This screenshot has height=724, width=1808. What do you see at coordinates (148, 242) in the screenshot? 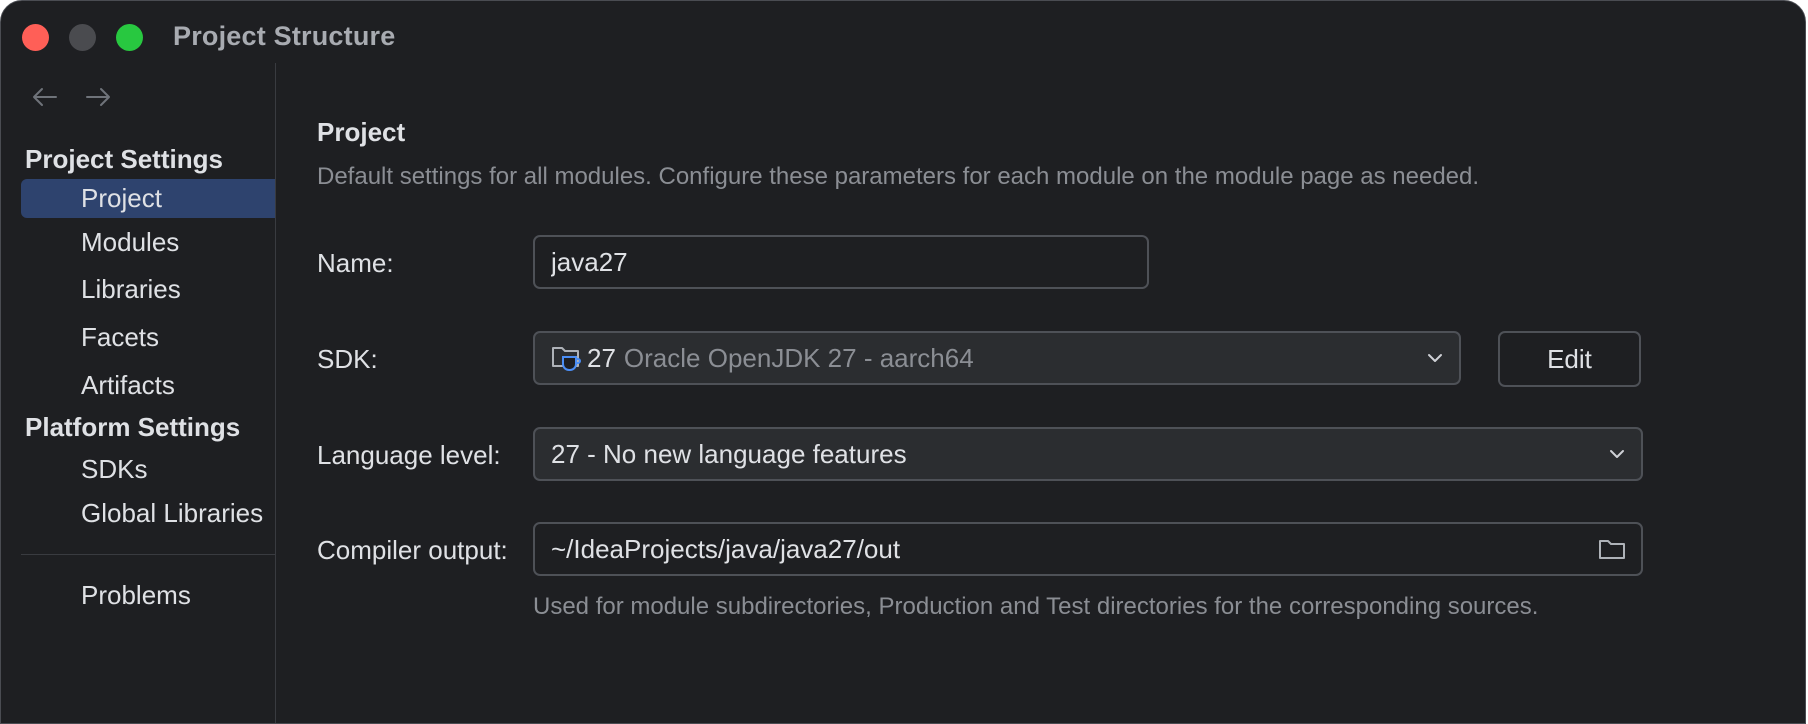
I see `sidebar-item-modules: Modules` at bounding box center [148, 242].